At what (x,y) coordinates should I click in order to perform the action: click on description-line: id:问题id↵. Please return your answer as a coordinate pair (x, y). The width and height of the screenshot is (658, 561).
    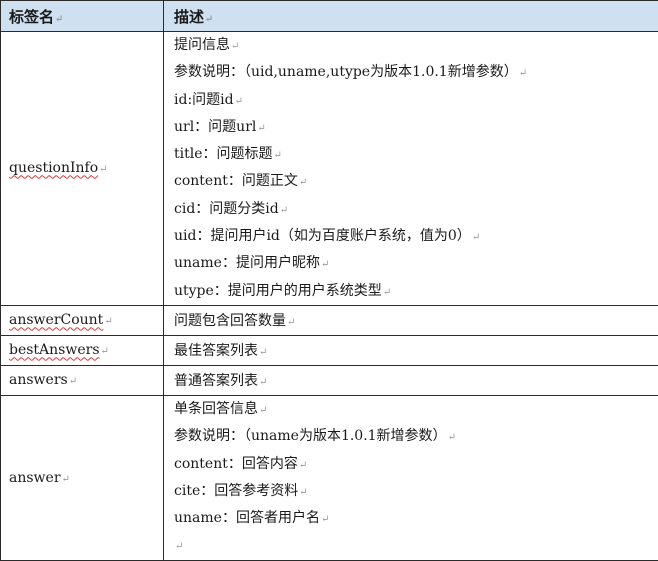
    Looking at the image, I should click on (416, 100).